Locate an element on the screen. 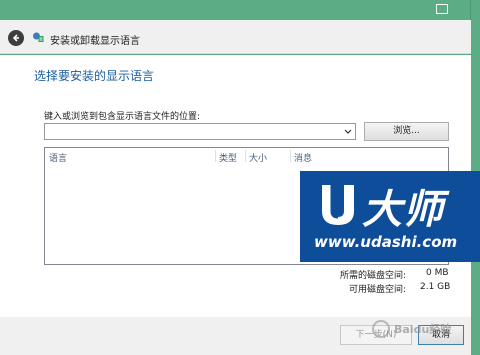 This screenshot has width=480, height=355. column-header-message: 消息 is located at coordinates (303, 157).